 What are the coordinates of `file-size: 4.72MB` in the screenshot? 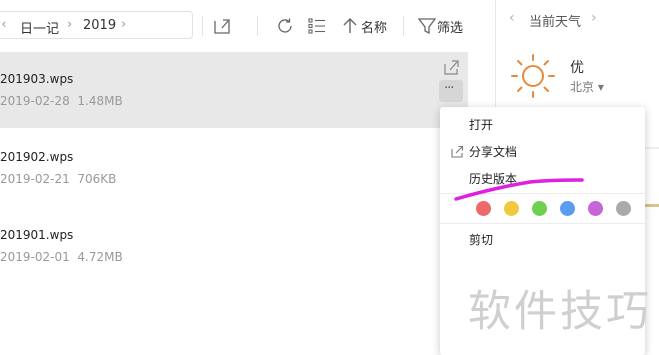 It's located at (100, 257).